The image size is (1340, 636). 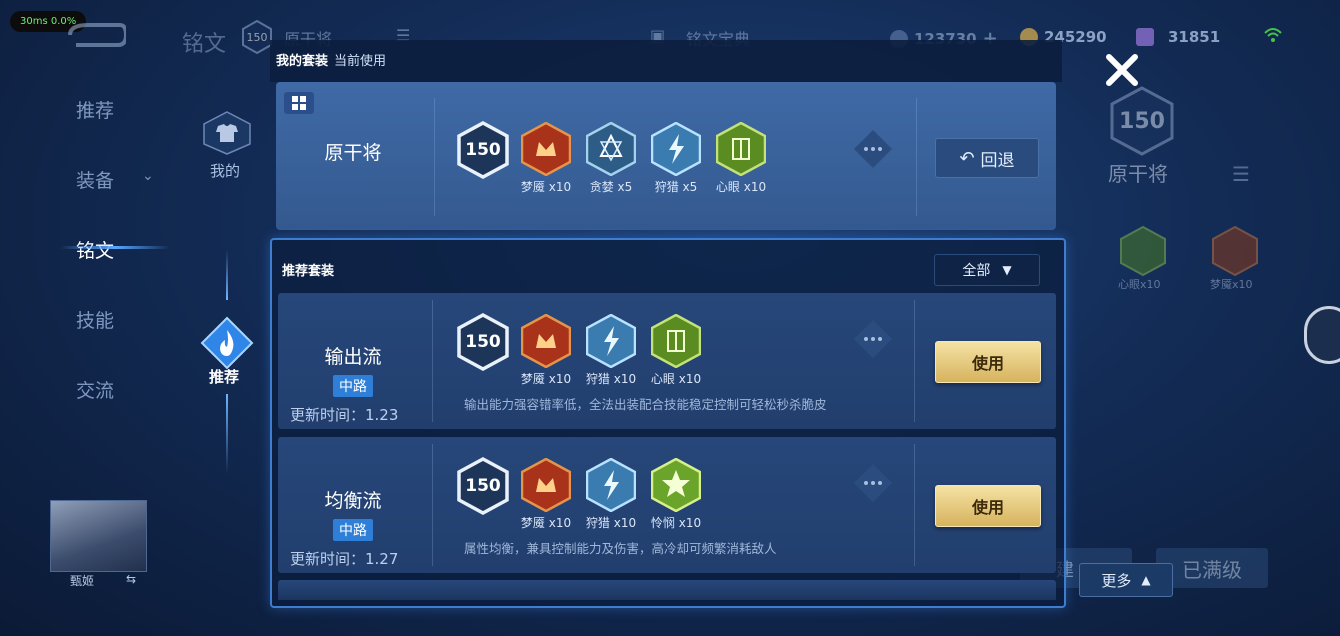 What do you see at coordinates (1007, 270) in the screenshot?
I see `chevron-down-icon: ▼` at bounding box center [1007, 270].